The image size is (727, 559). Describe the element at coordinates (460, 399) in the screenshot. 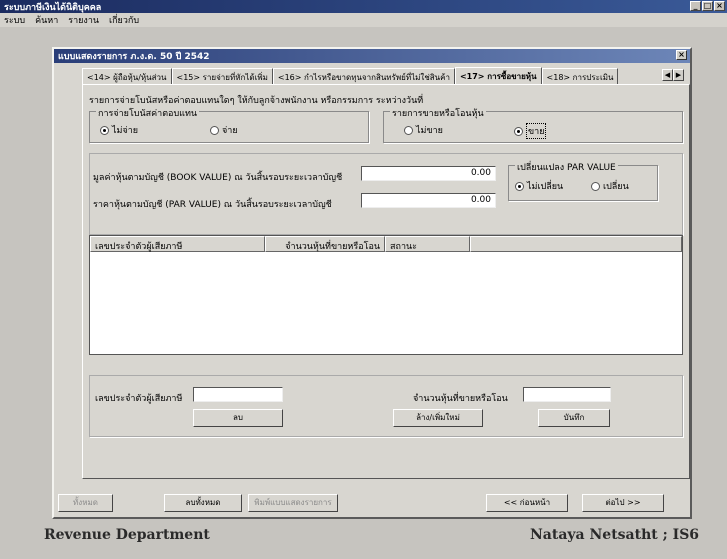

I see `shares-label: จำนวนหุ้นที่ขายหรือโอน` at that location.